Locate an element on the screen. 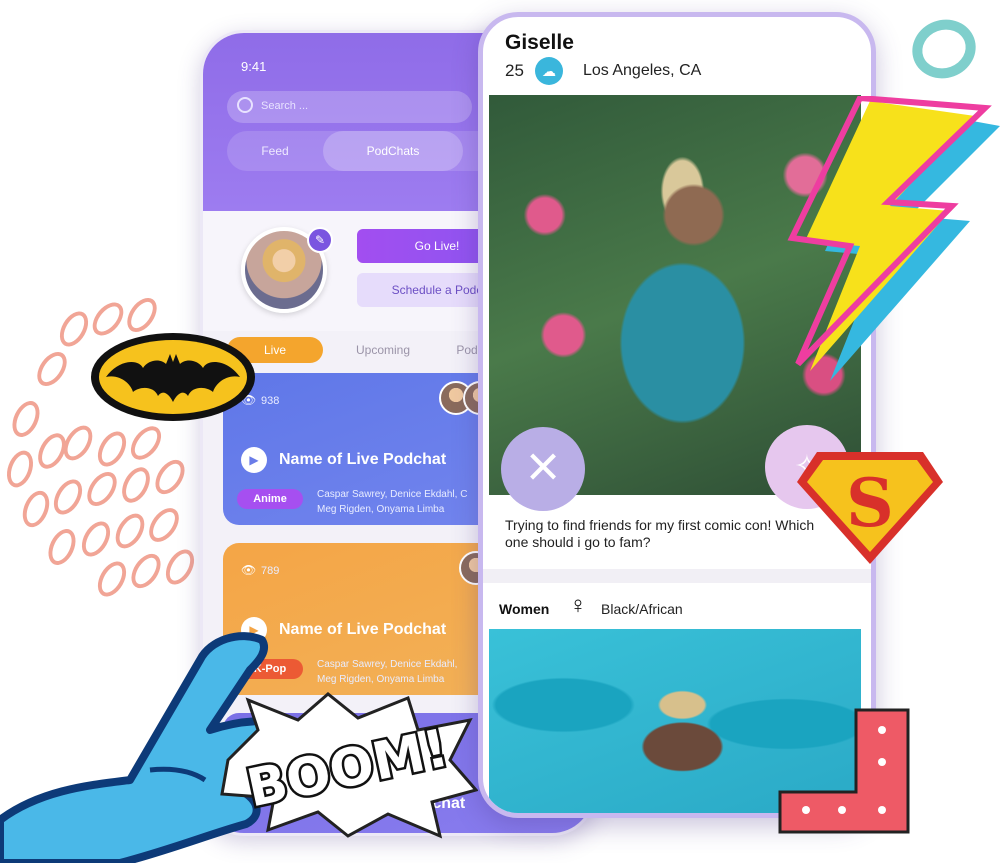 The image size is (1004, 863). category-tag: Anime is located at coordinates (270, 499).